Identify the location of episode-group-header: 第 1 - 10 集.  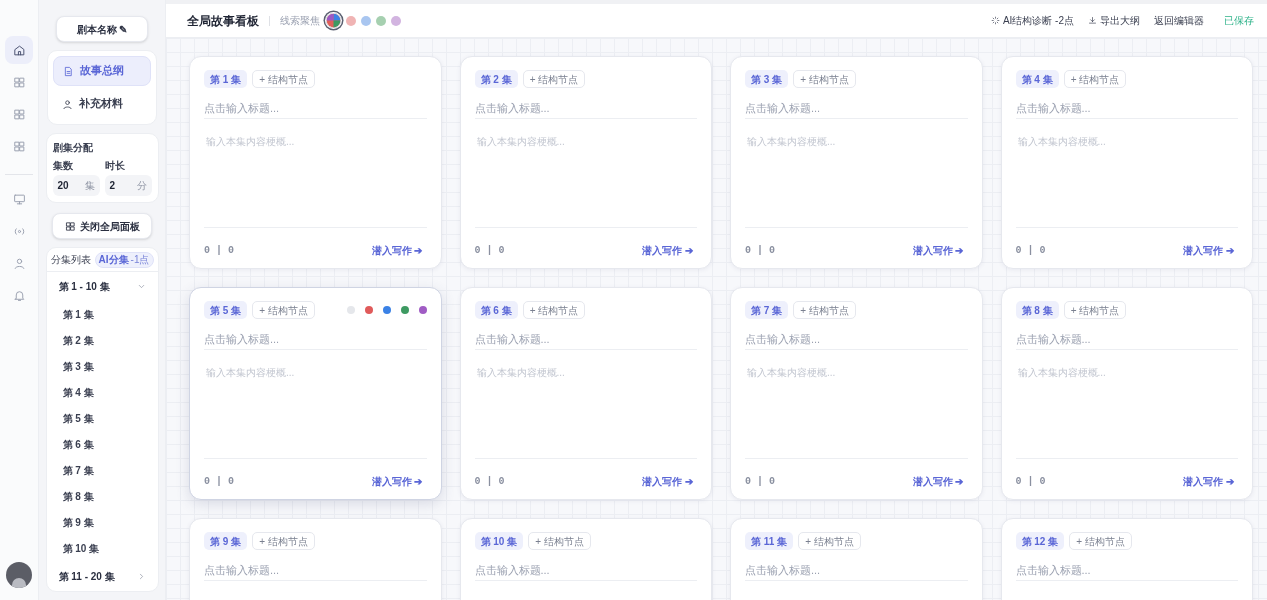
(102, 287).